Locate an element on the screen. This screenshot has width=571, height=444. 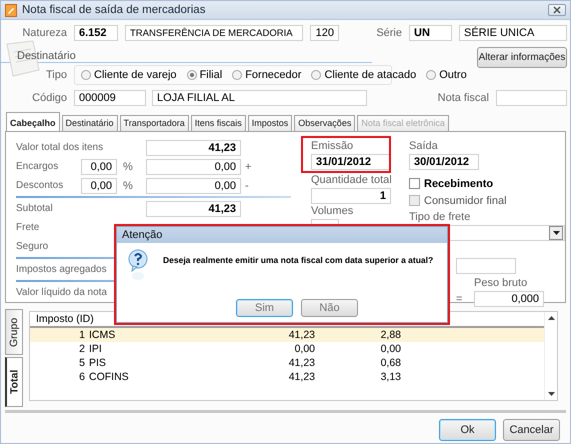
tab: Destinatário is located at coordinates (90, 123).